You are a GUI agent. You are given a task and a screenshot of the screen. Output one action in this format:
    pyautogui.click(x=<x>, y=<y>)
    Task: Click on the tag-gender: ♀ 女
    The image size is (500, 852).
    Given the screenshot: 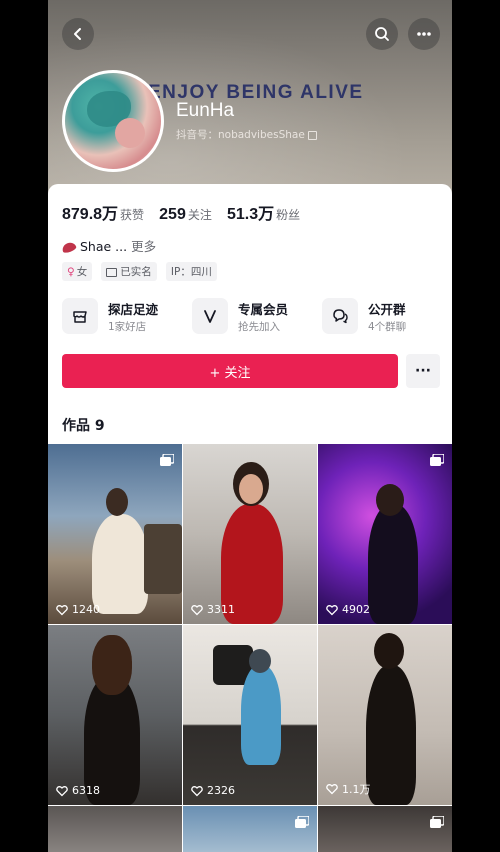 What is the action you would take?
    pyautogui.click(x=77, y=271)
    